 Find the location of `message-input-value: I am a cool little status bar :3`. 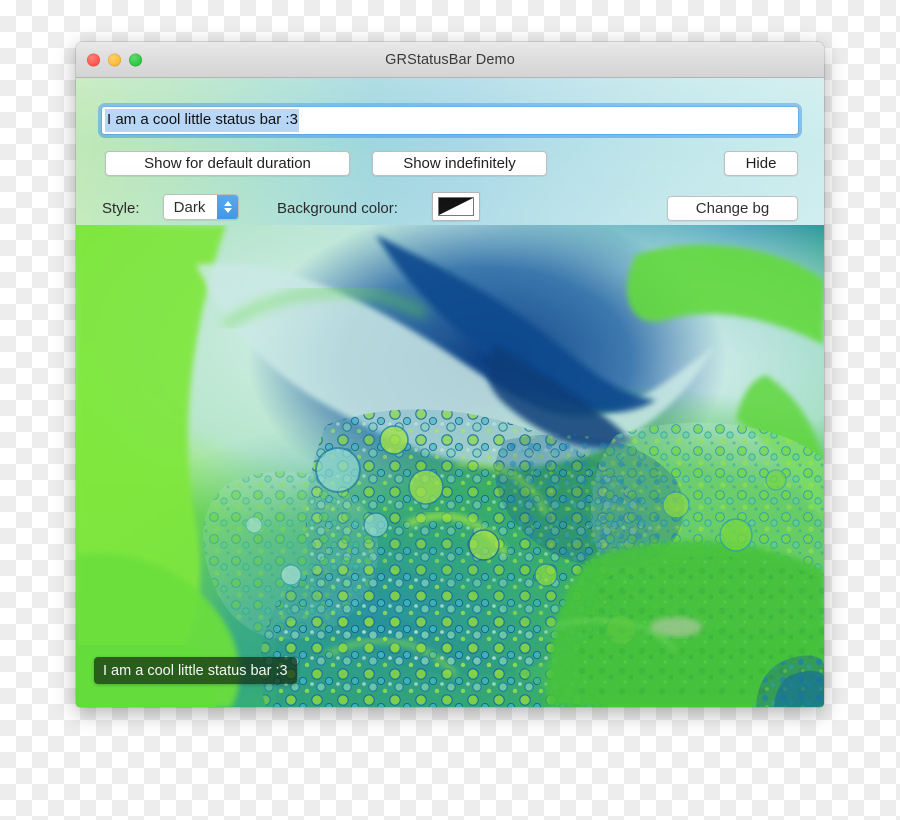

message-input-value: I am a cool little status bar :3 is located at coordinates (202, 120).